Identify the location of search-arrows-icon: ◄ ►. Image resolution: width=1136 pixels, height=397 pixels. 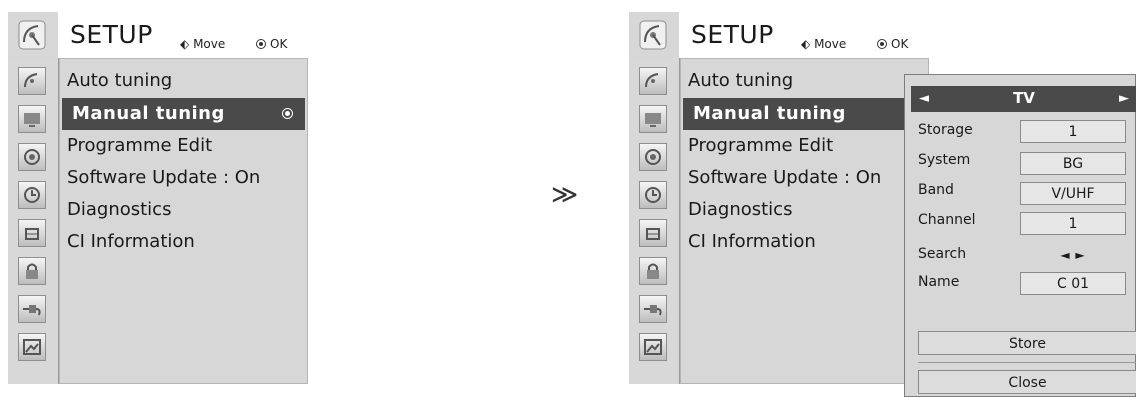
(1073, 255).